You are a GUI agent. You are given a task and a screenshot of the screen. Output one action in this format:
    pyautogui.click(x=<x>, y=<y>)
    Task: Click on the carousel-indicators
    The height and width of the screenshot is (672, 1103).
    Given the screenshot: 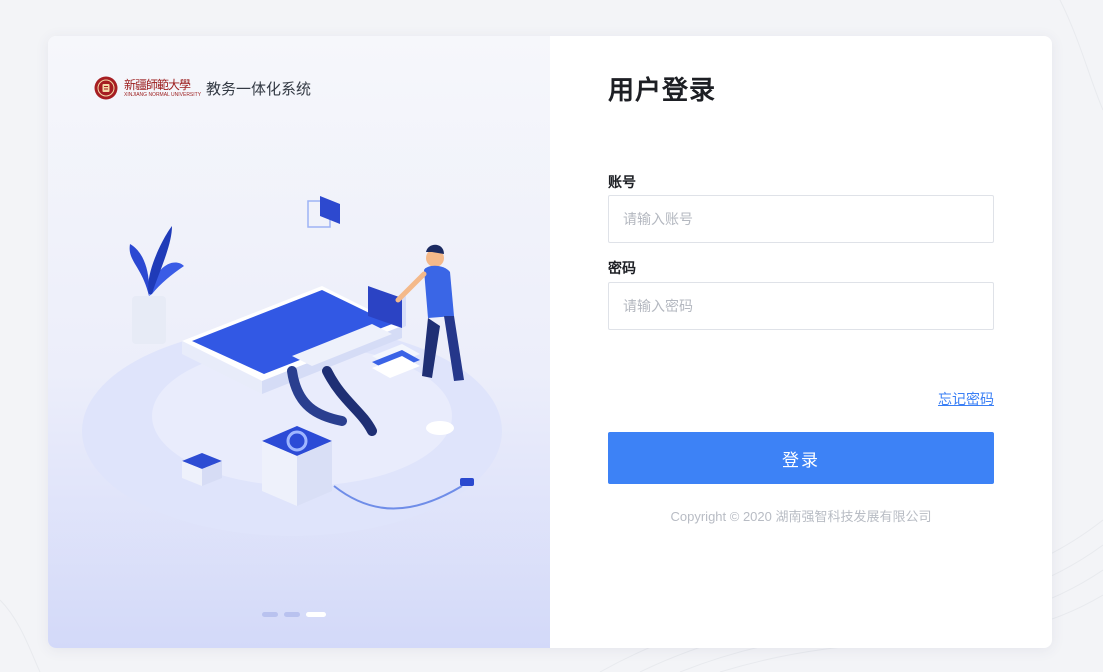 What is the action you would take?
    pyautogui.click(x=294, y=614)
    